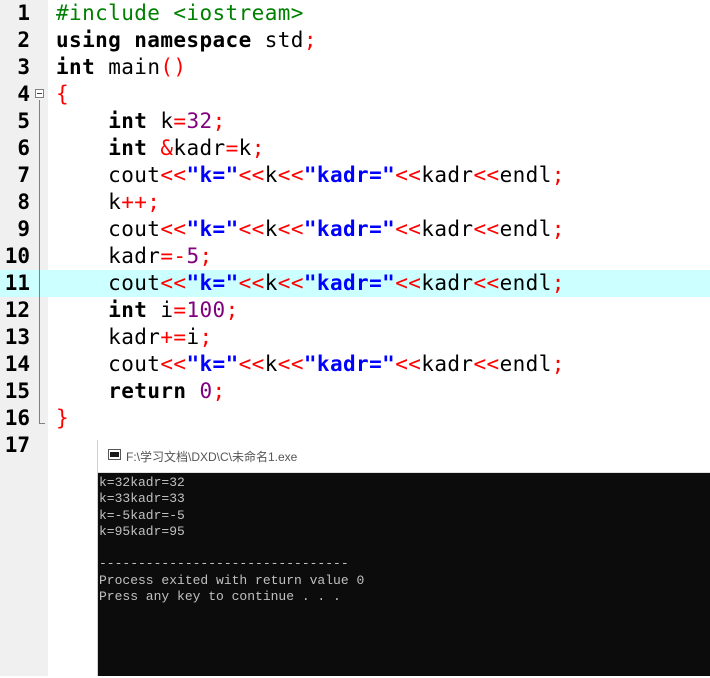 The image size is (710, 678). What do you see at coordinates (206, 310) in the screenshot?
I see `code-token: 100` at bounding box center [206, 310].